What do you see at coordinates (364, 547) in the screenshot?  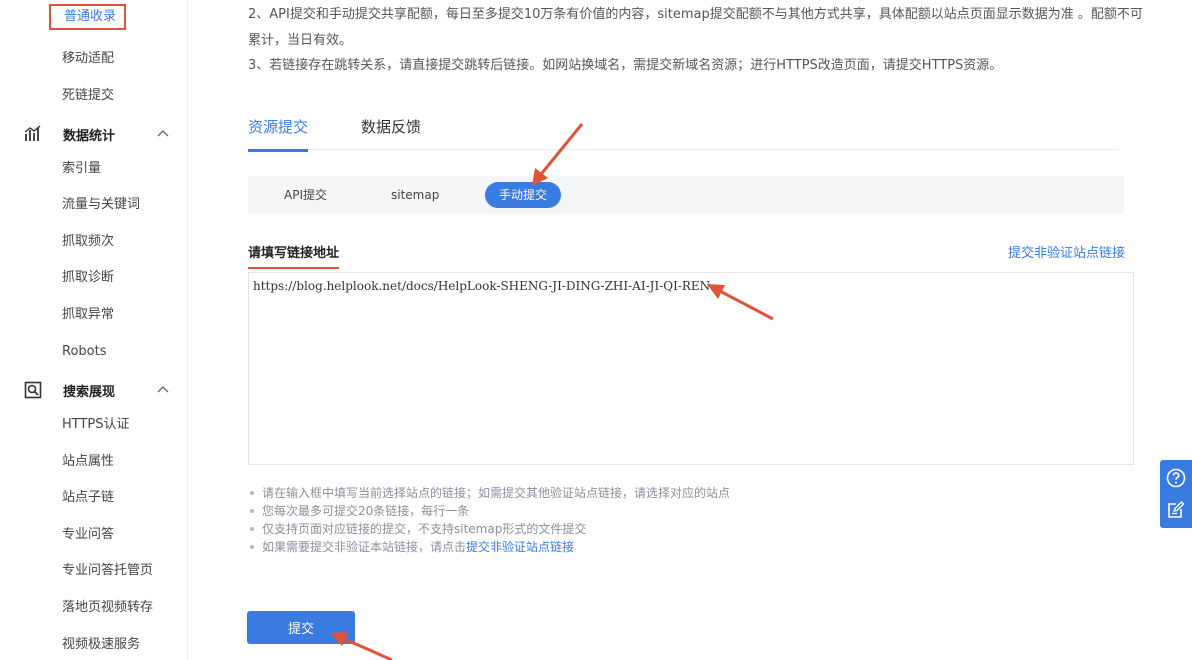 I see `tip-text: 如果需要提交非验证本站链接，请点击` at bounding box center [364, 547].